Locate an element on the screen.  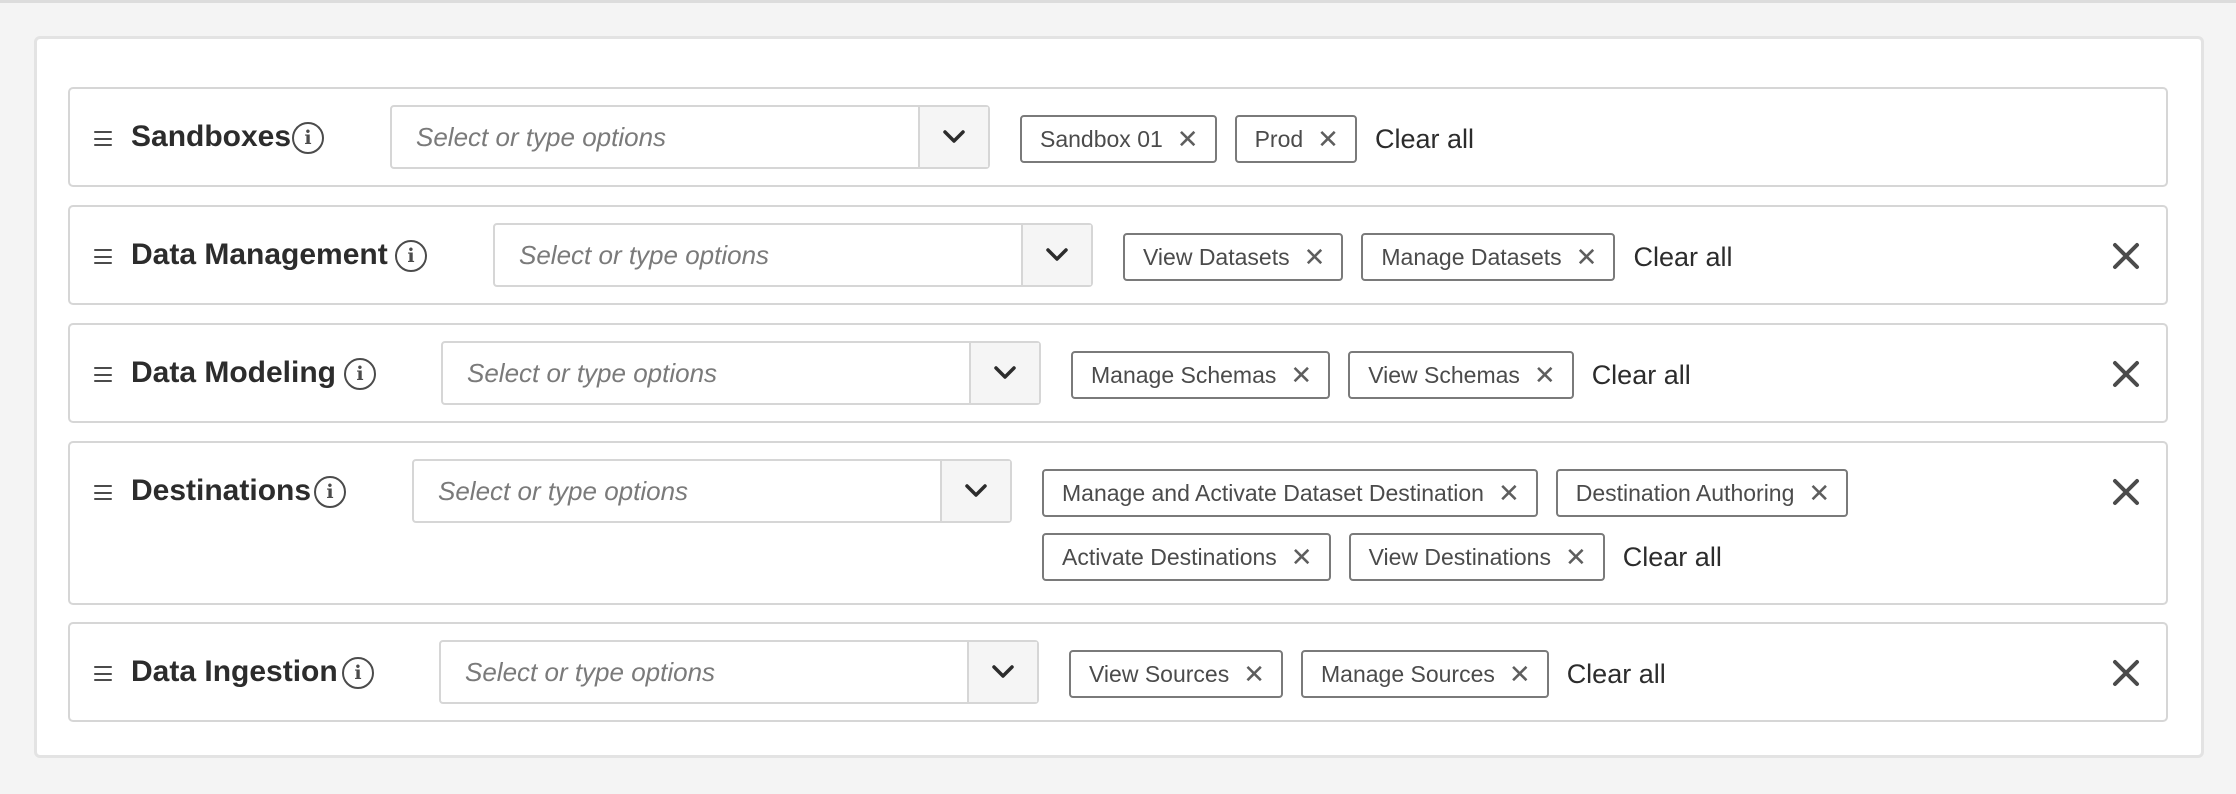
selected-tags: Manage Schemas ✕ View Schemas ✕ Clear all is located at coordinates (1546, 375).